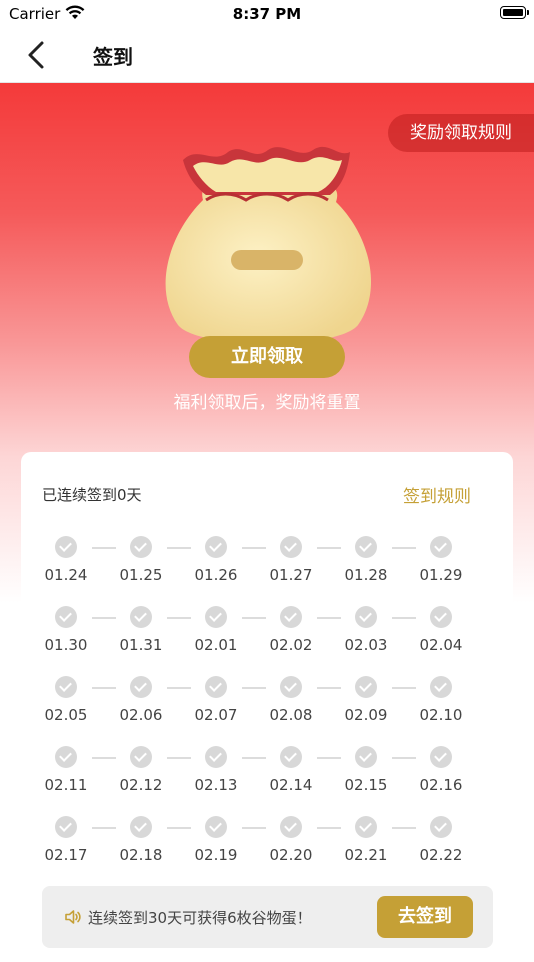  I want to click on calendar-row: 02.11 02.12 02.13 02.14 02.15 02.16, so click(267, 781).